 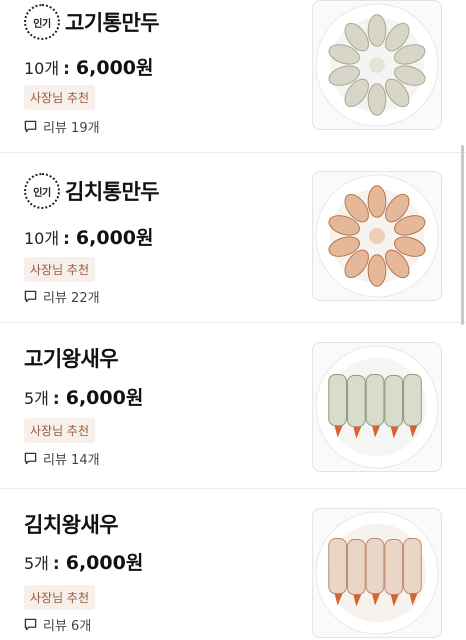 I want to click on menu-item-title: 김치통만두, so click(x=112, y=192).